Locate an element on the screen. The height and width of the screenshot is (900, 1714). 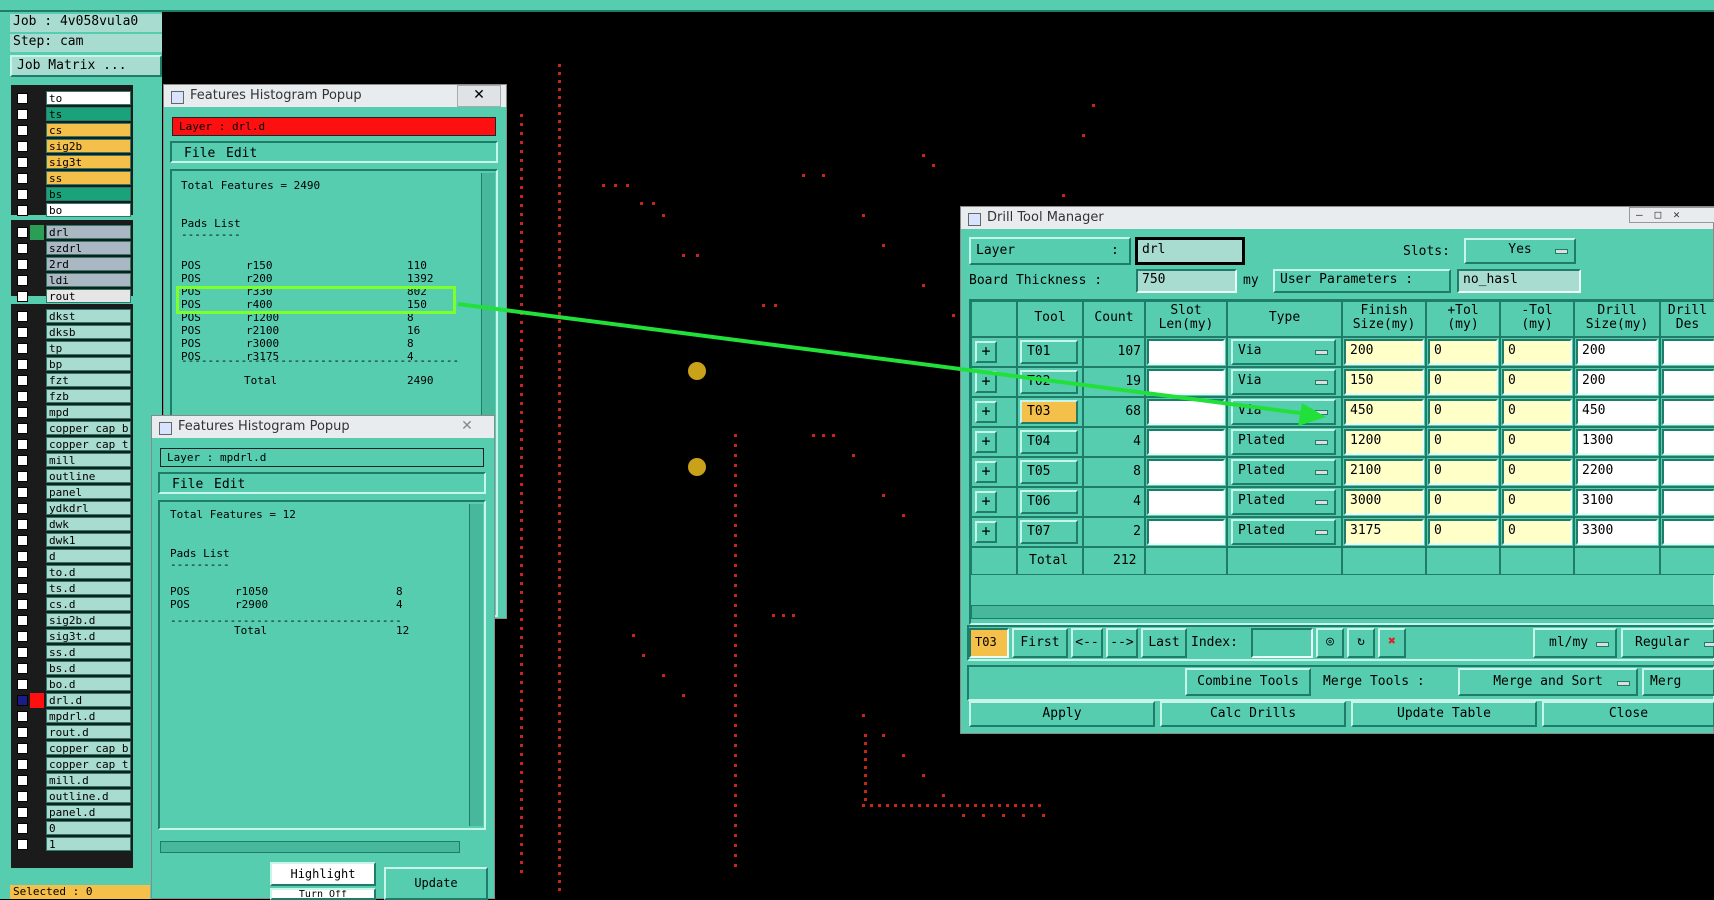
layer-label-button: Layer: is located at coordinates (1050, 251).